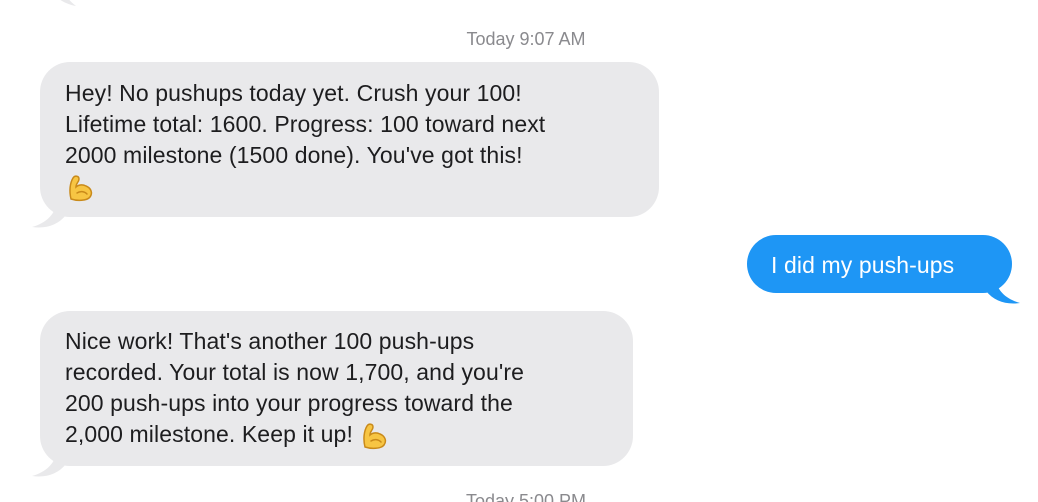 The height and width of the screenshot is (502, 1038). What do you see at coordinates (526, 496) in the screenshot?
I see `timestamp-bottom: Today 5:00 PM` at bounding box center [526, 496].